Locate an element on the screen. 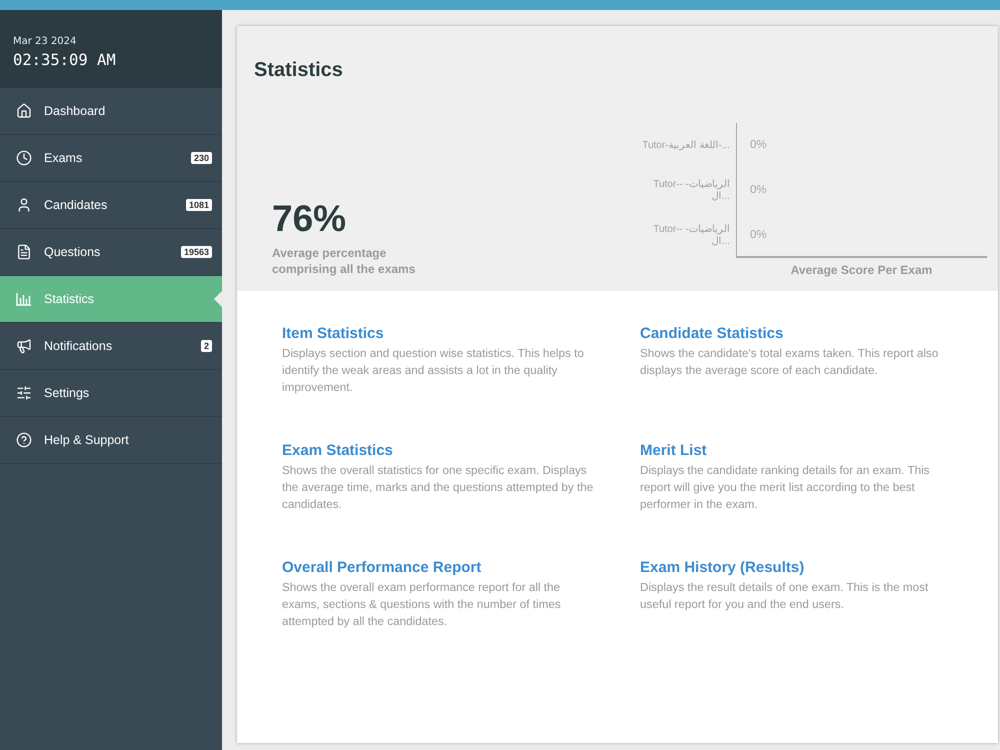  help-icon is located at coordinates (24, 440).